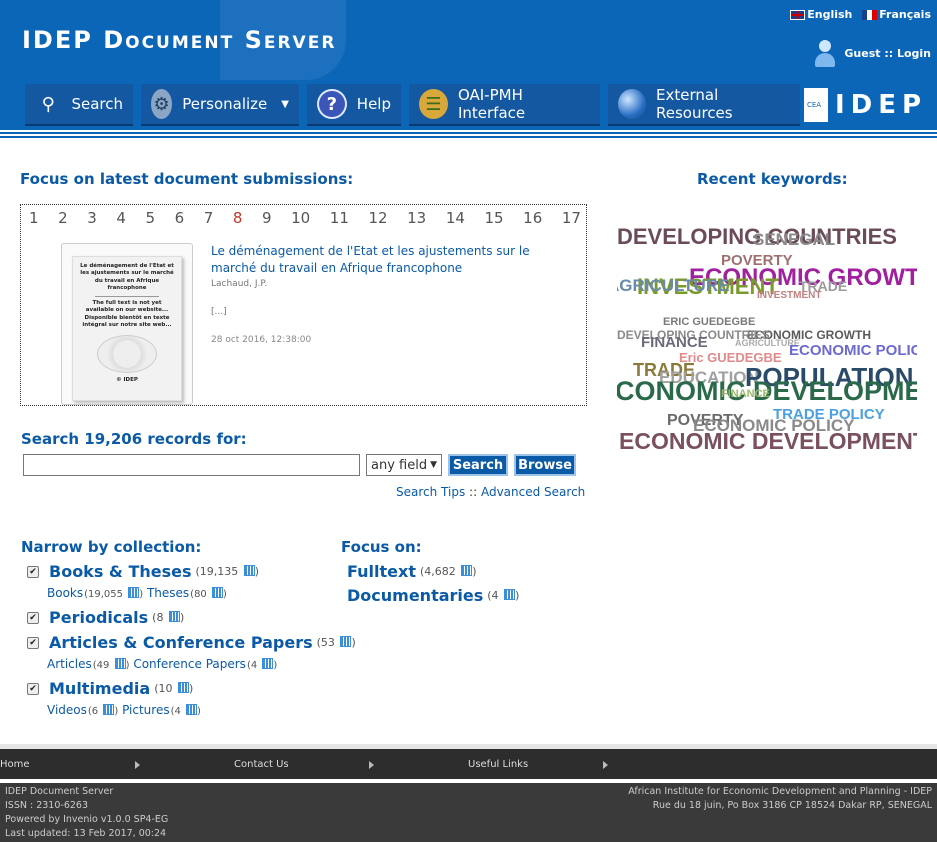 The width and height of the screenshot is (937, 842). I want to click on submission-pager: 1 2 3 4 5 6 7 8 9 10 11 12 13 14 15 16 17, so click(305, 218).